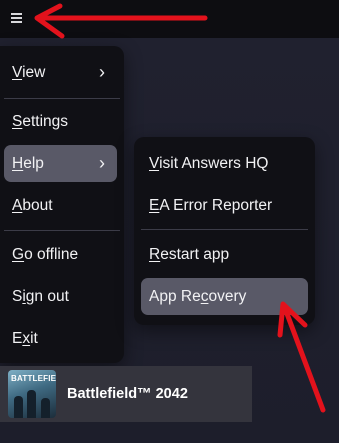 This screenshot has width=339, height=443. What do you see at coordinates (18, 163) in the screenshot?
I see `mnemonic: H` at bounding box center [18, 163].